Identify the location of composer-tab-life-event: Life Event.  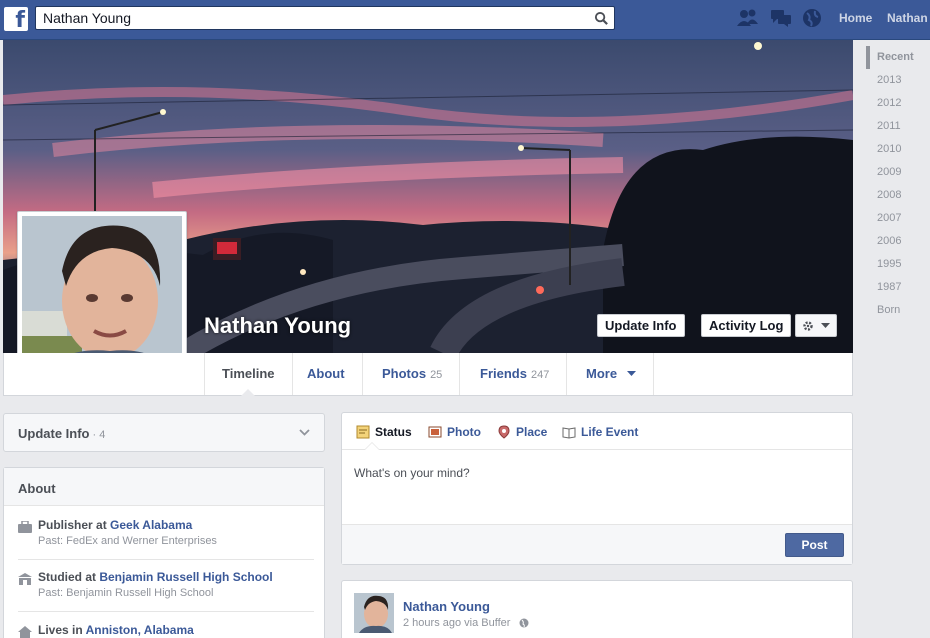
(600, 432).